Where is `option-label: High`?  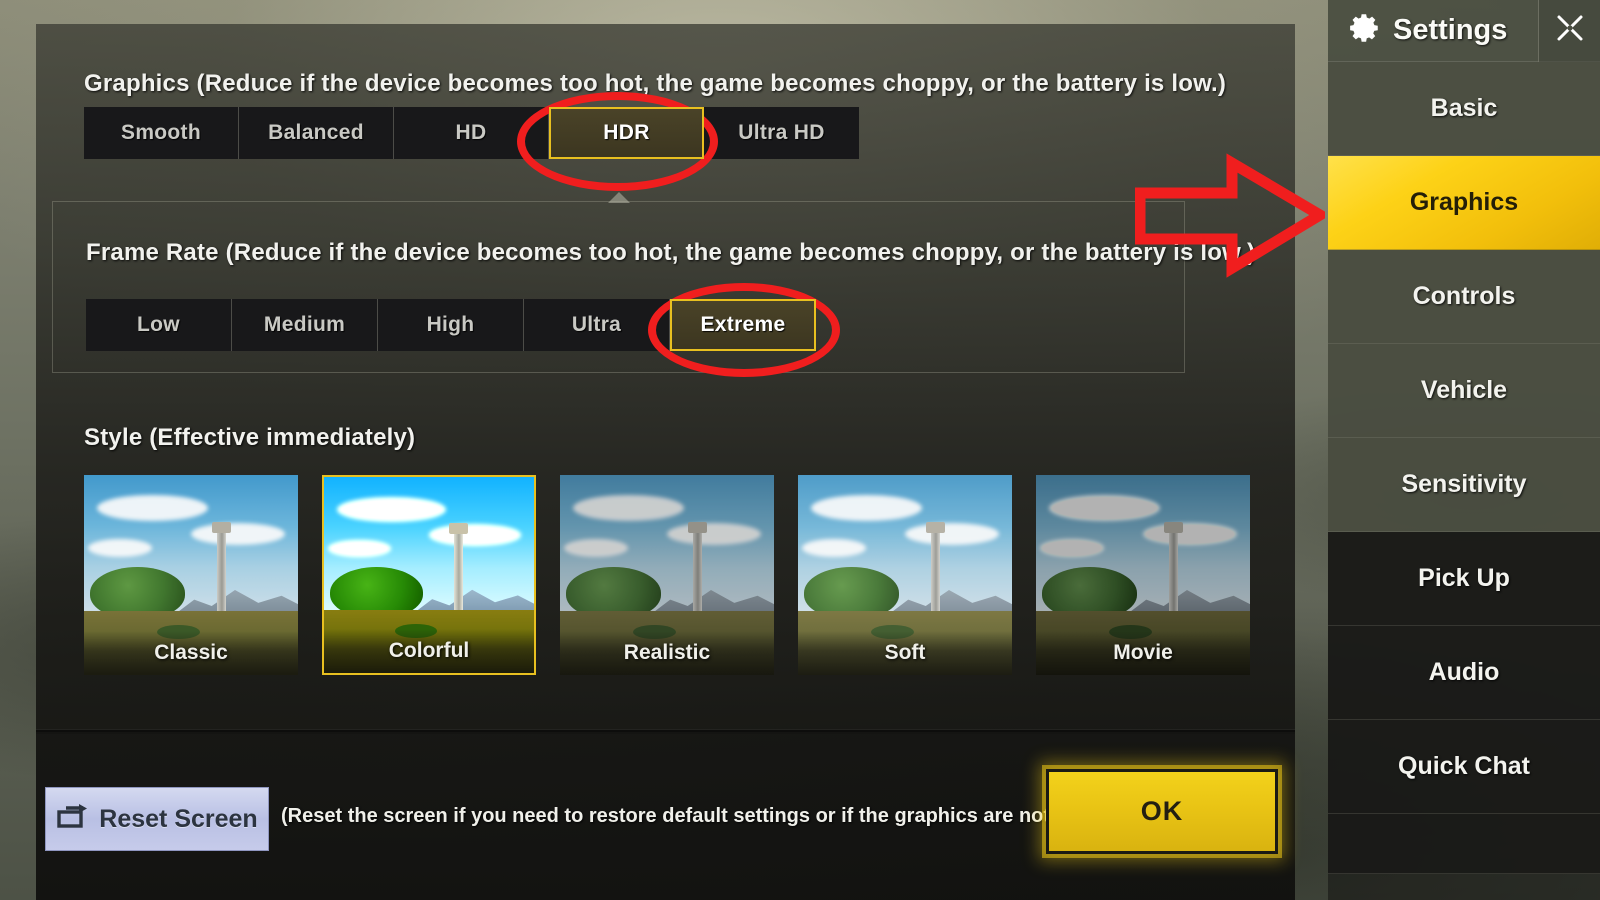 option-label: High is located at coordinates (450, 324).